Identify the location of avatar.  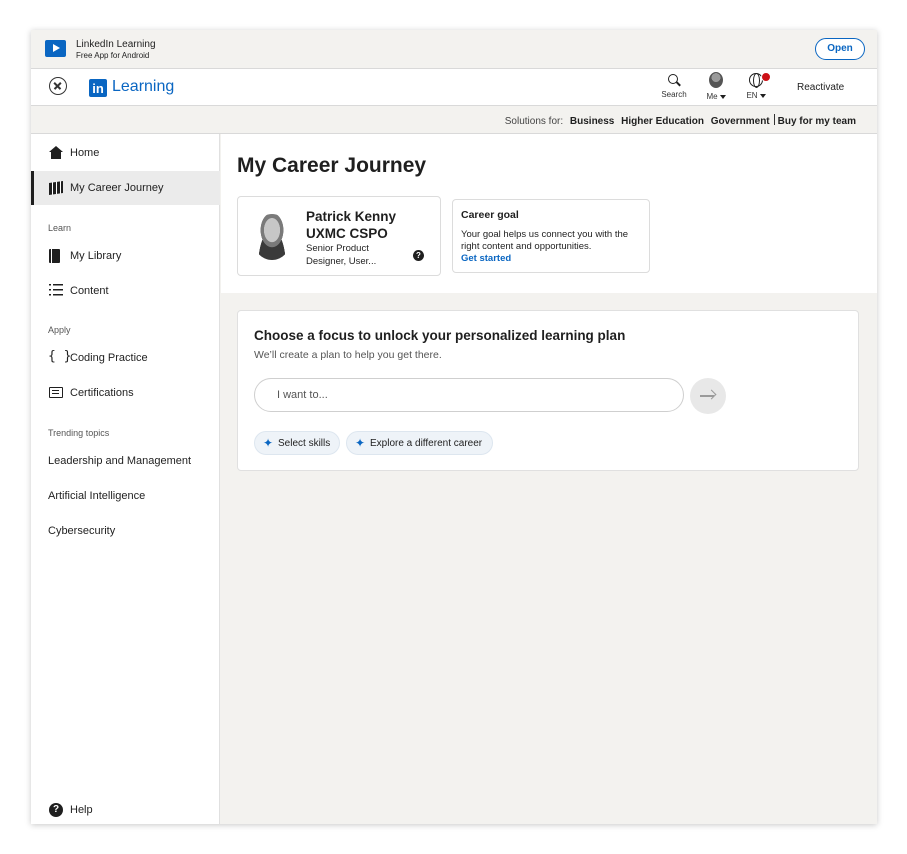
(716, 80).